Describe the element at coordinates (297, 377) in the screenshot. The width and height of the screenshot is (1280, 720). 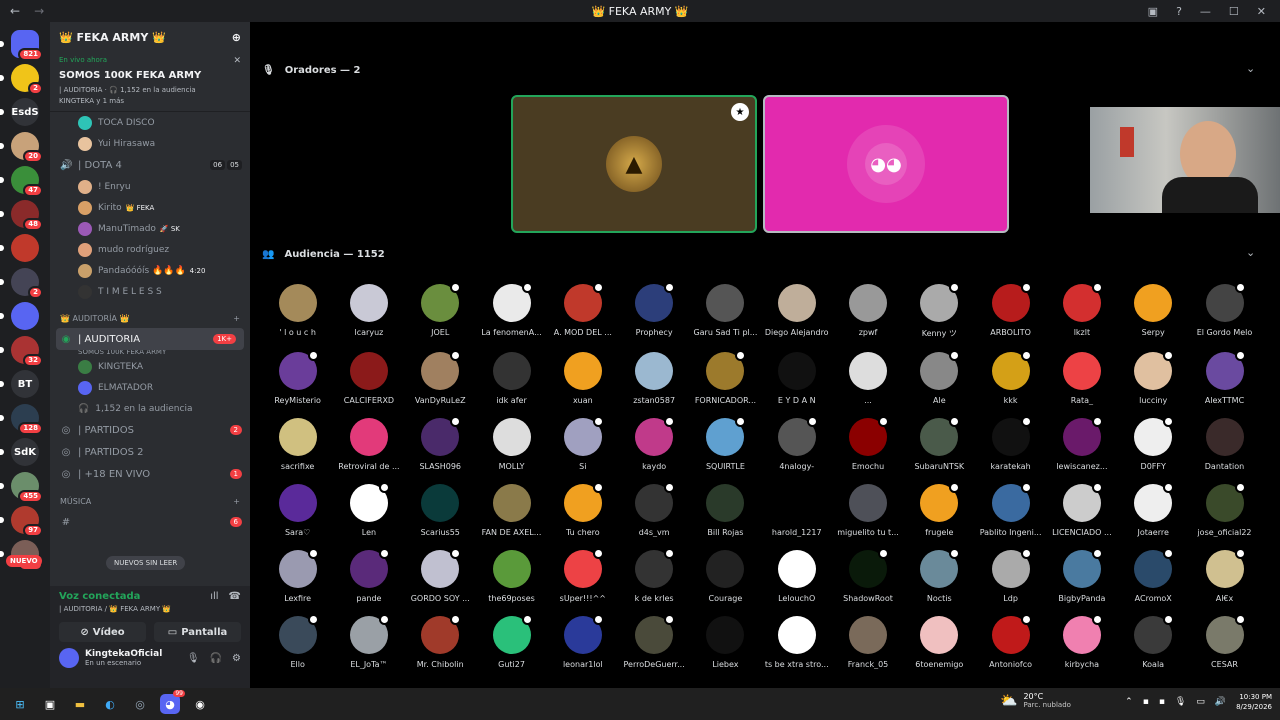
I see `audience-member: ReyMisterio` at that location.